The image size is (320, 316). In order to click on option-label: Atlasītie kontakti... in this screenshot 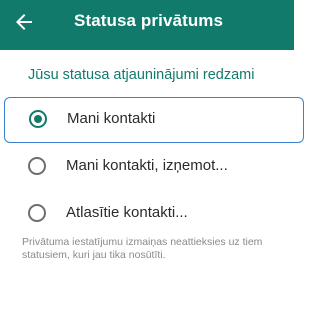, I will do `click(127, 212)`.